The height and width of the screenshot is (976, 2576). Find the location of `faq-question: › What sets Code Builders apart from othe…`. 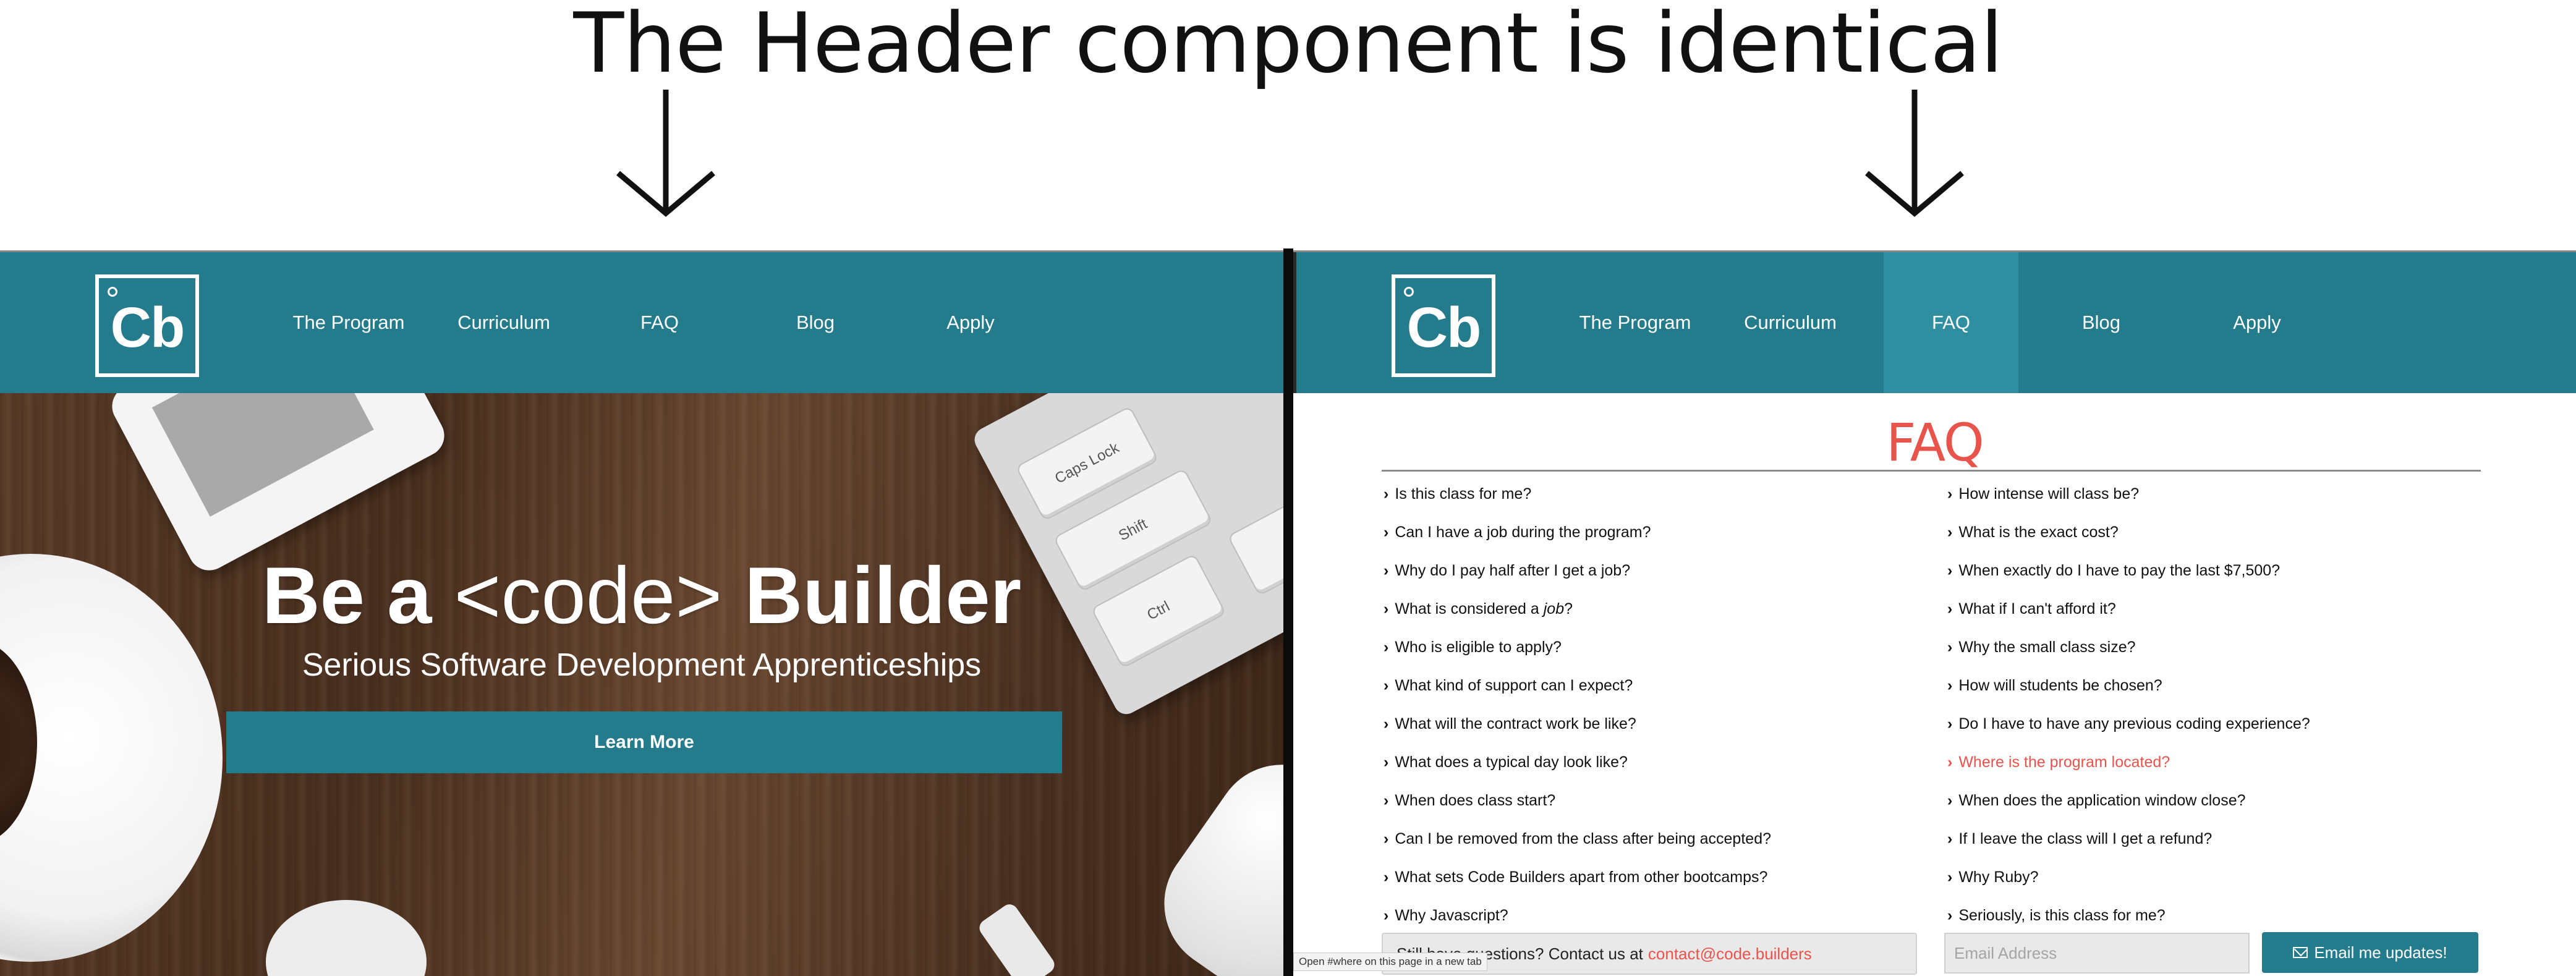

faq-question: › What sets Code Builders apart from othe… is located at coordinates (1577, 877).